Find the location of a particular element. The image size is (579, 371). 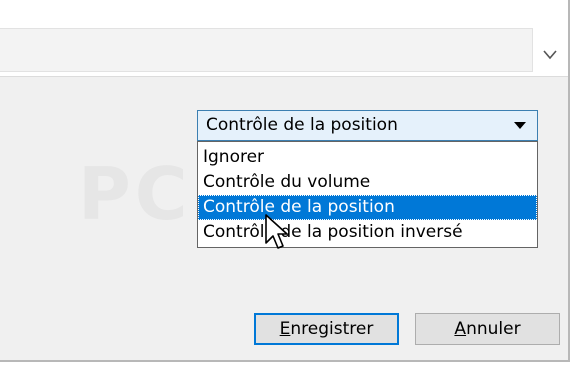

cancel-button: Annuler is located at coordinates (487, 329).